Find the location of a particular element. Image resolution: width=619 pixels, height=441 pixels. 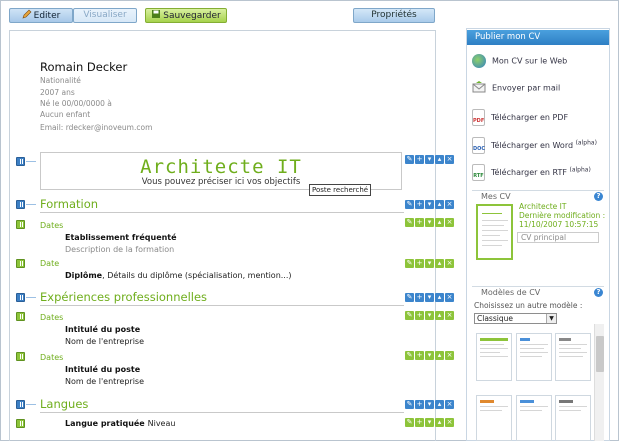

section-formation-title: Formation is located at coordinates (69, 204).